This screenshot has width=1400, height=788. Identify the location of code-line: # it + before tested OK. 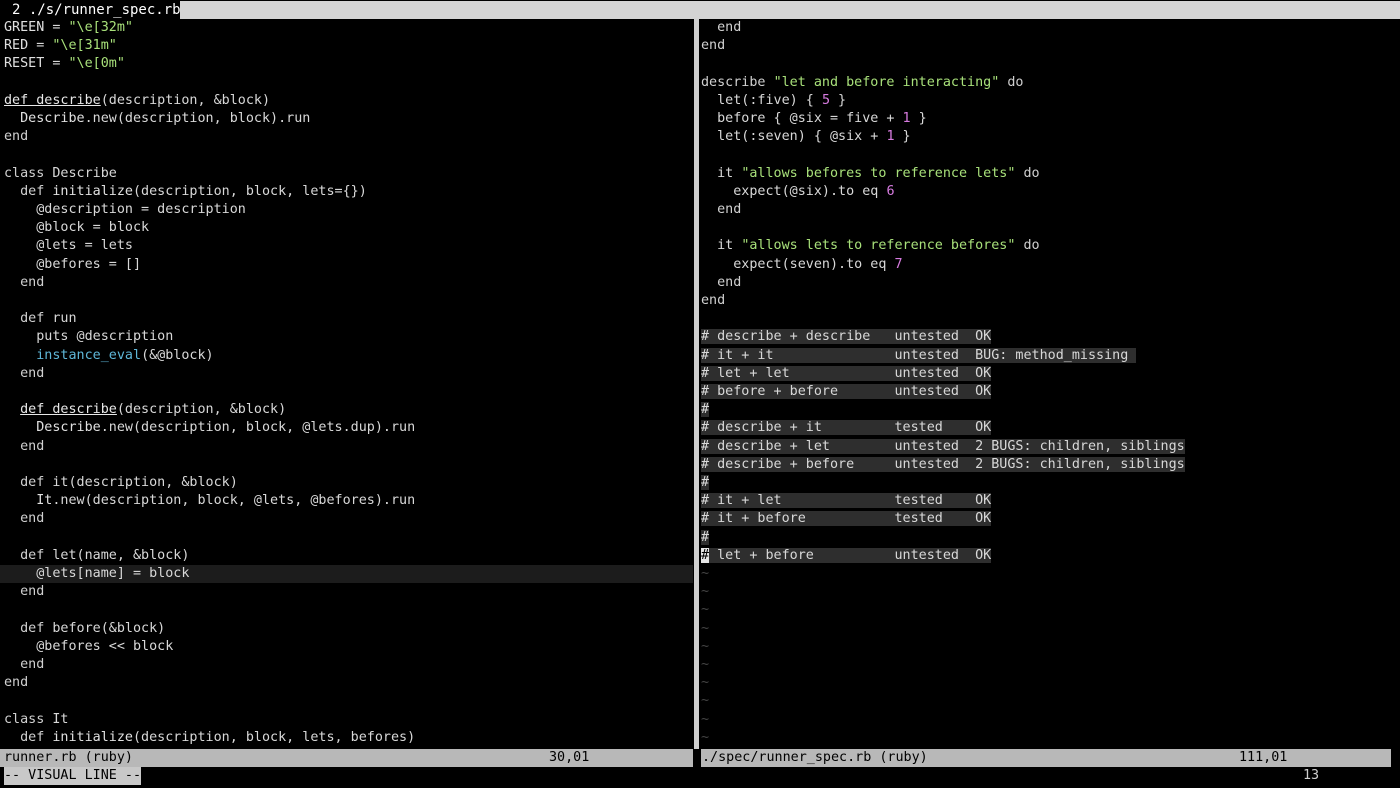
(846, 519).